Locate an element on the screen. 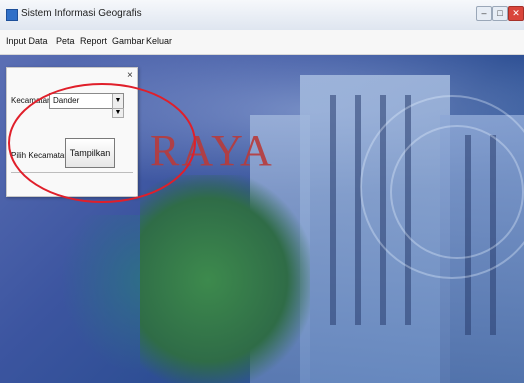 The height and width of the screenshot is (383, 524). window-title: Sistem Informasi Geografis is located at coordinates (81, 13).